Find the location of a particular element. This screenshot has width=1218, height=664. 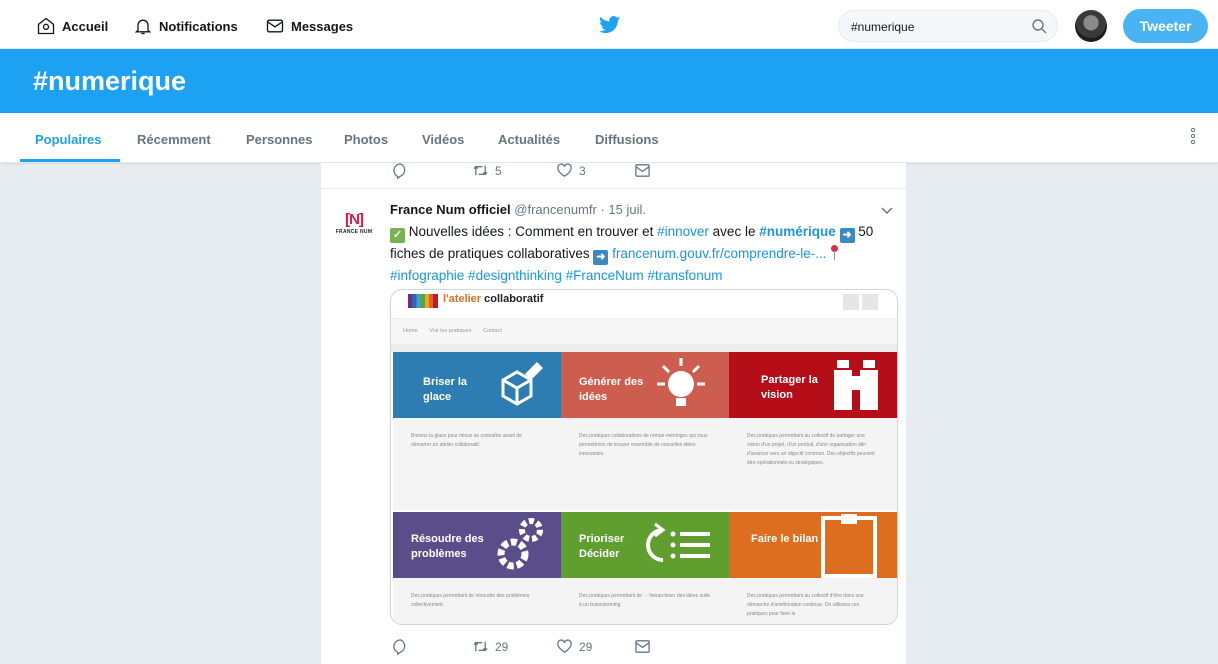

card-header-icons is located at coordinates (862, 302).